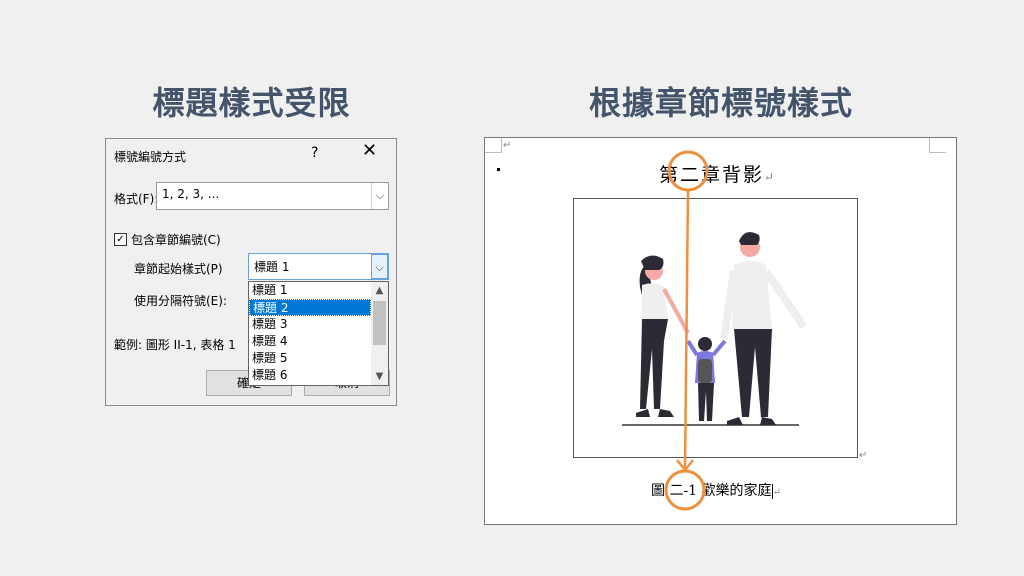 The height and width of the screenshot is (576, 1024). What do you see at coordinates (369, 151) in the screenshot?
I see `close-icon: ✕` at bounding box center [369, 151].